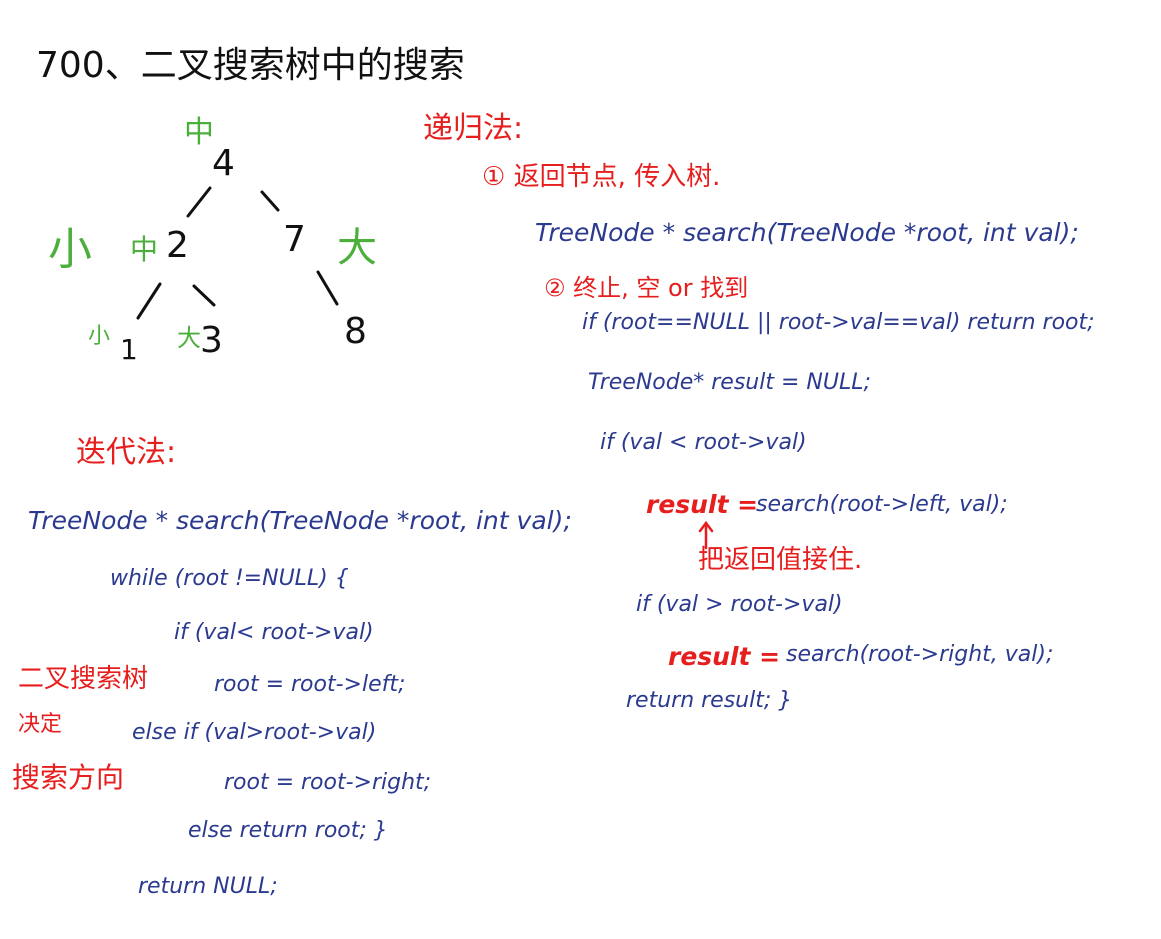 The width and height of the screenshot is (1161, 939). Describe the element at coordinates (729, 382) in the screenshot. I see `recursive-result-decl: TreeNode* result = NULL;` at that location.